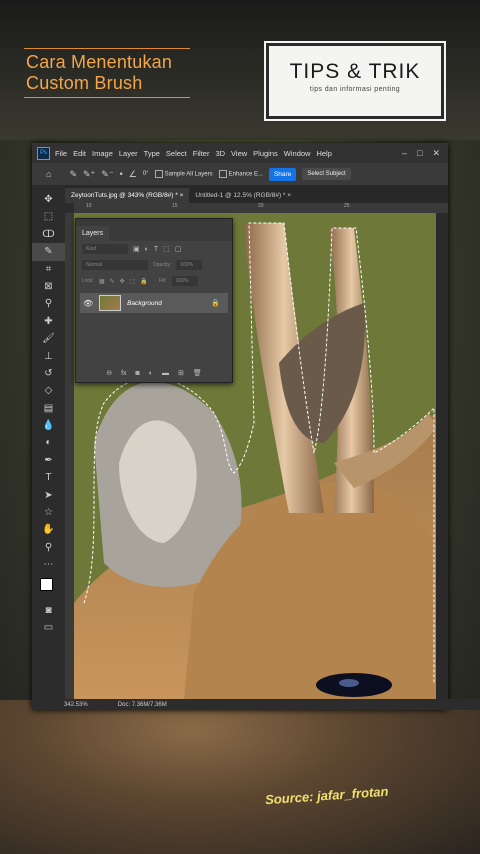  Describe the element at coordinates (152, 153) in the screenshot. I see `menu-type: Type` at that location.